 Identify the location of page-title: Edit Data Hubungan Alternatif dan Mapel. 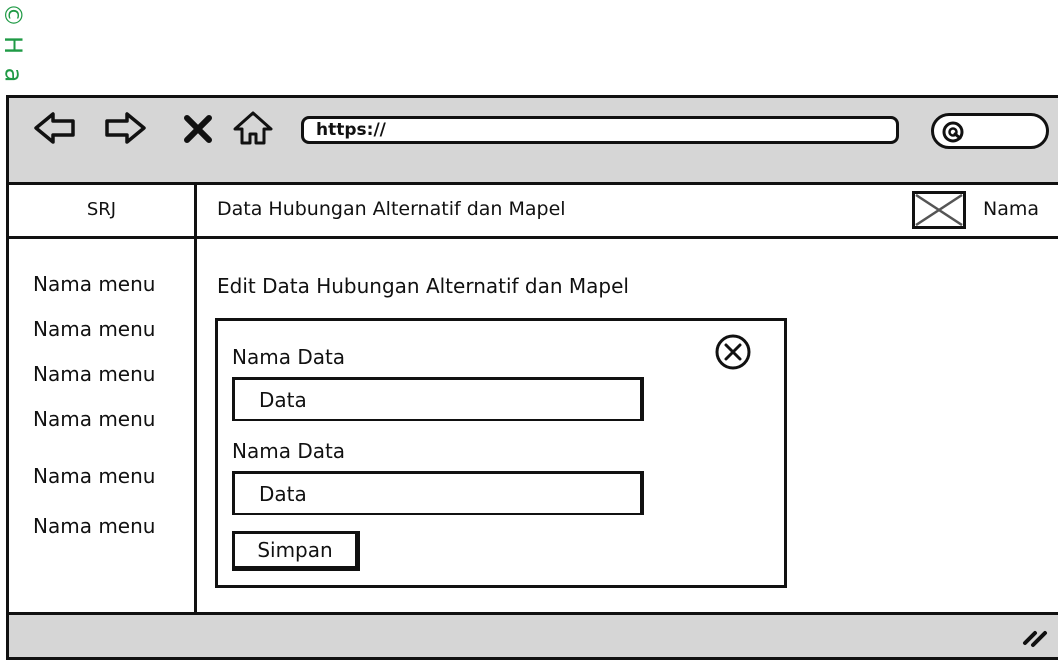
(423, 286).